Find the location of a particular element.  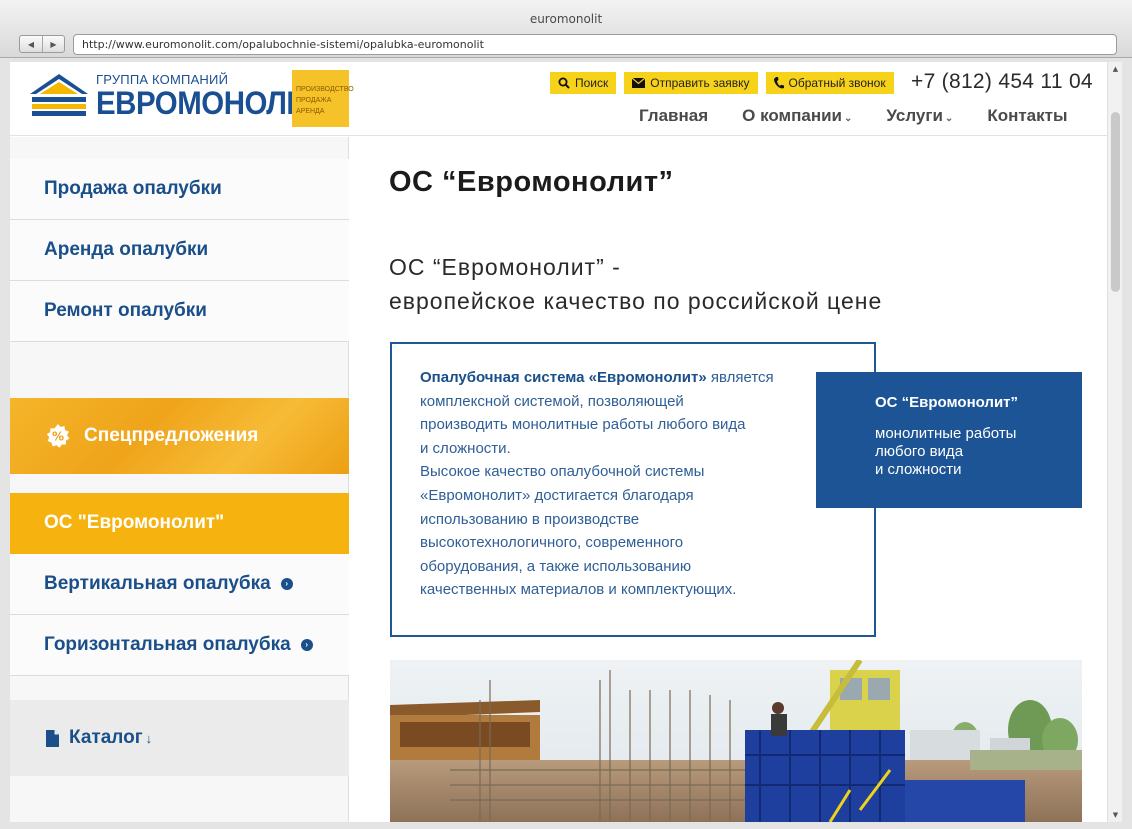

scroll-up-icon: ▲ is located at coordinates (1115, 69).